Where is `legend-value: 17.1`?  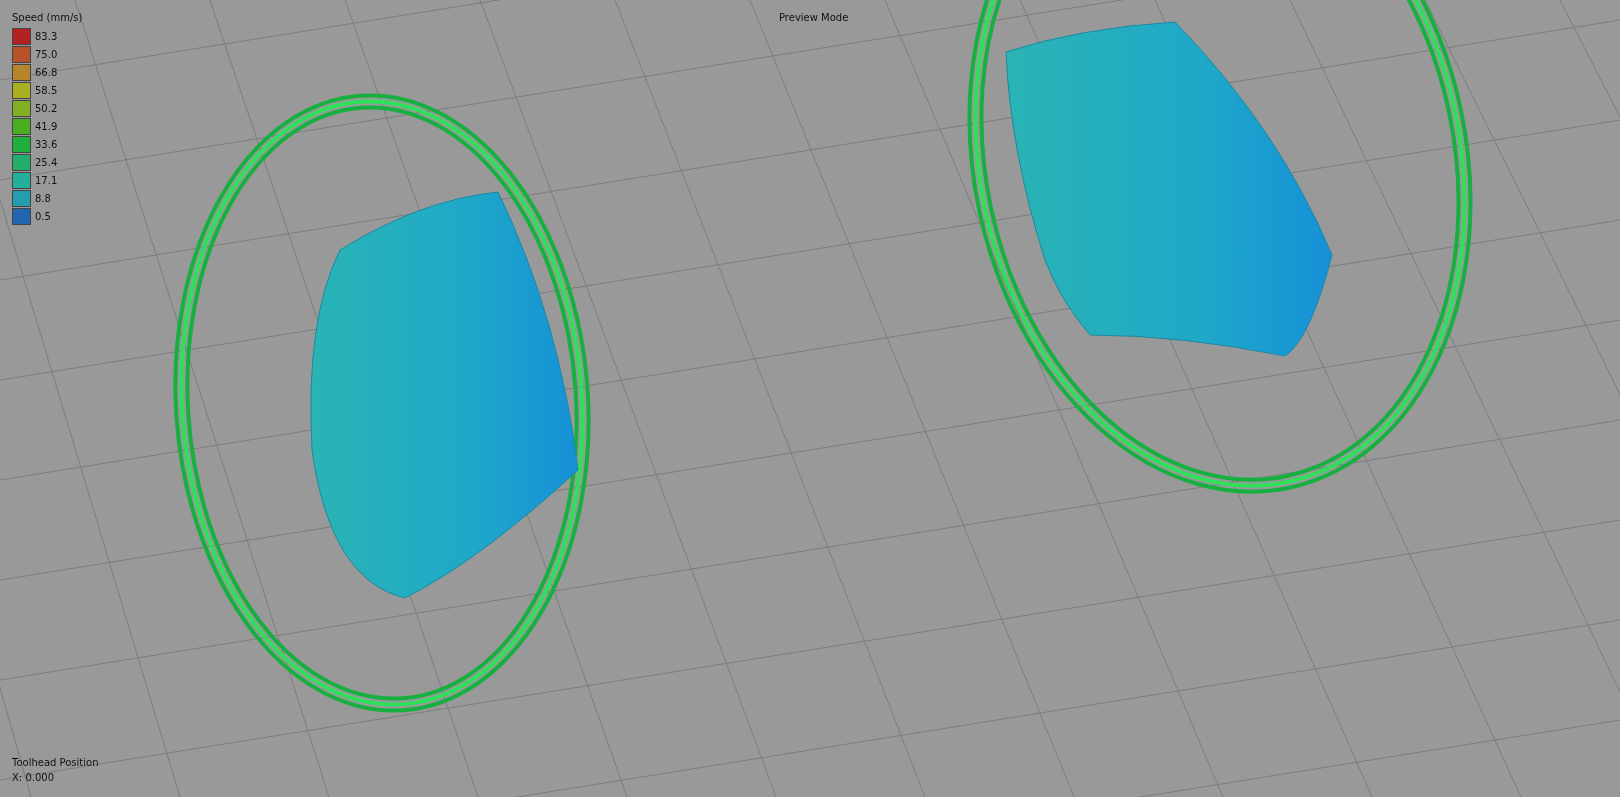 legend-value: 17.1 is located at coordinates (46, 180).